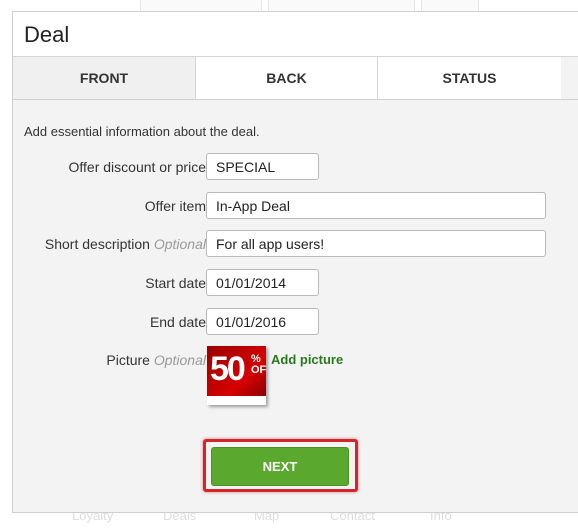 This screenshot has height=531, width=578. Describe the element at coordinates (262, 321) in the screenshot. I see `end-date-input` at that location.